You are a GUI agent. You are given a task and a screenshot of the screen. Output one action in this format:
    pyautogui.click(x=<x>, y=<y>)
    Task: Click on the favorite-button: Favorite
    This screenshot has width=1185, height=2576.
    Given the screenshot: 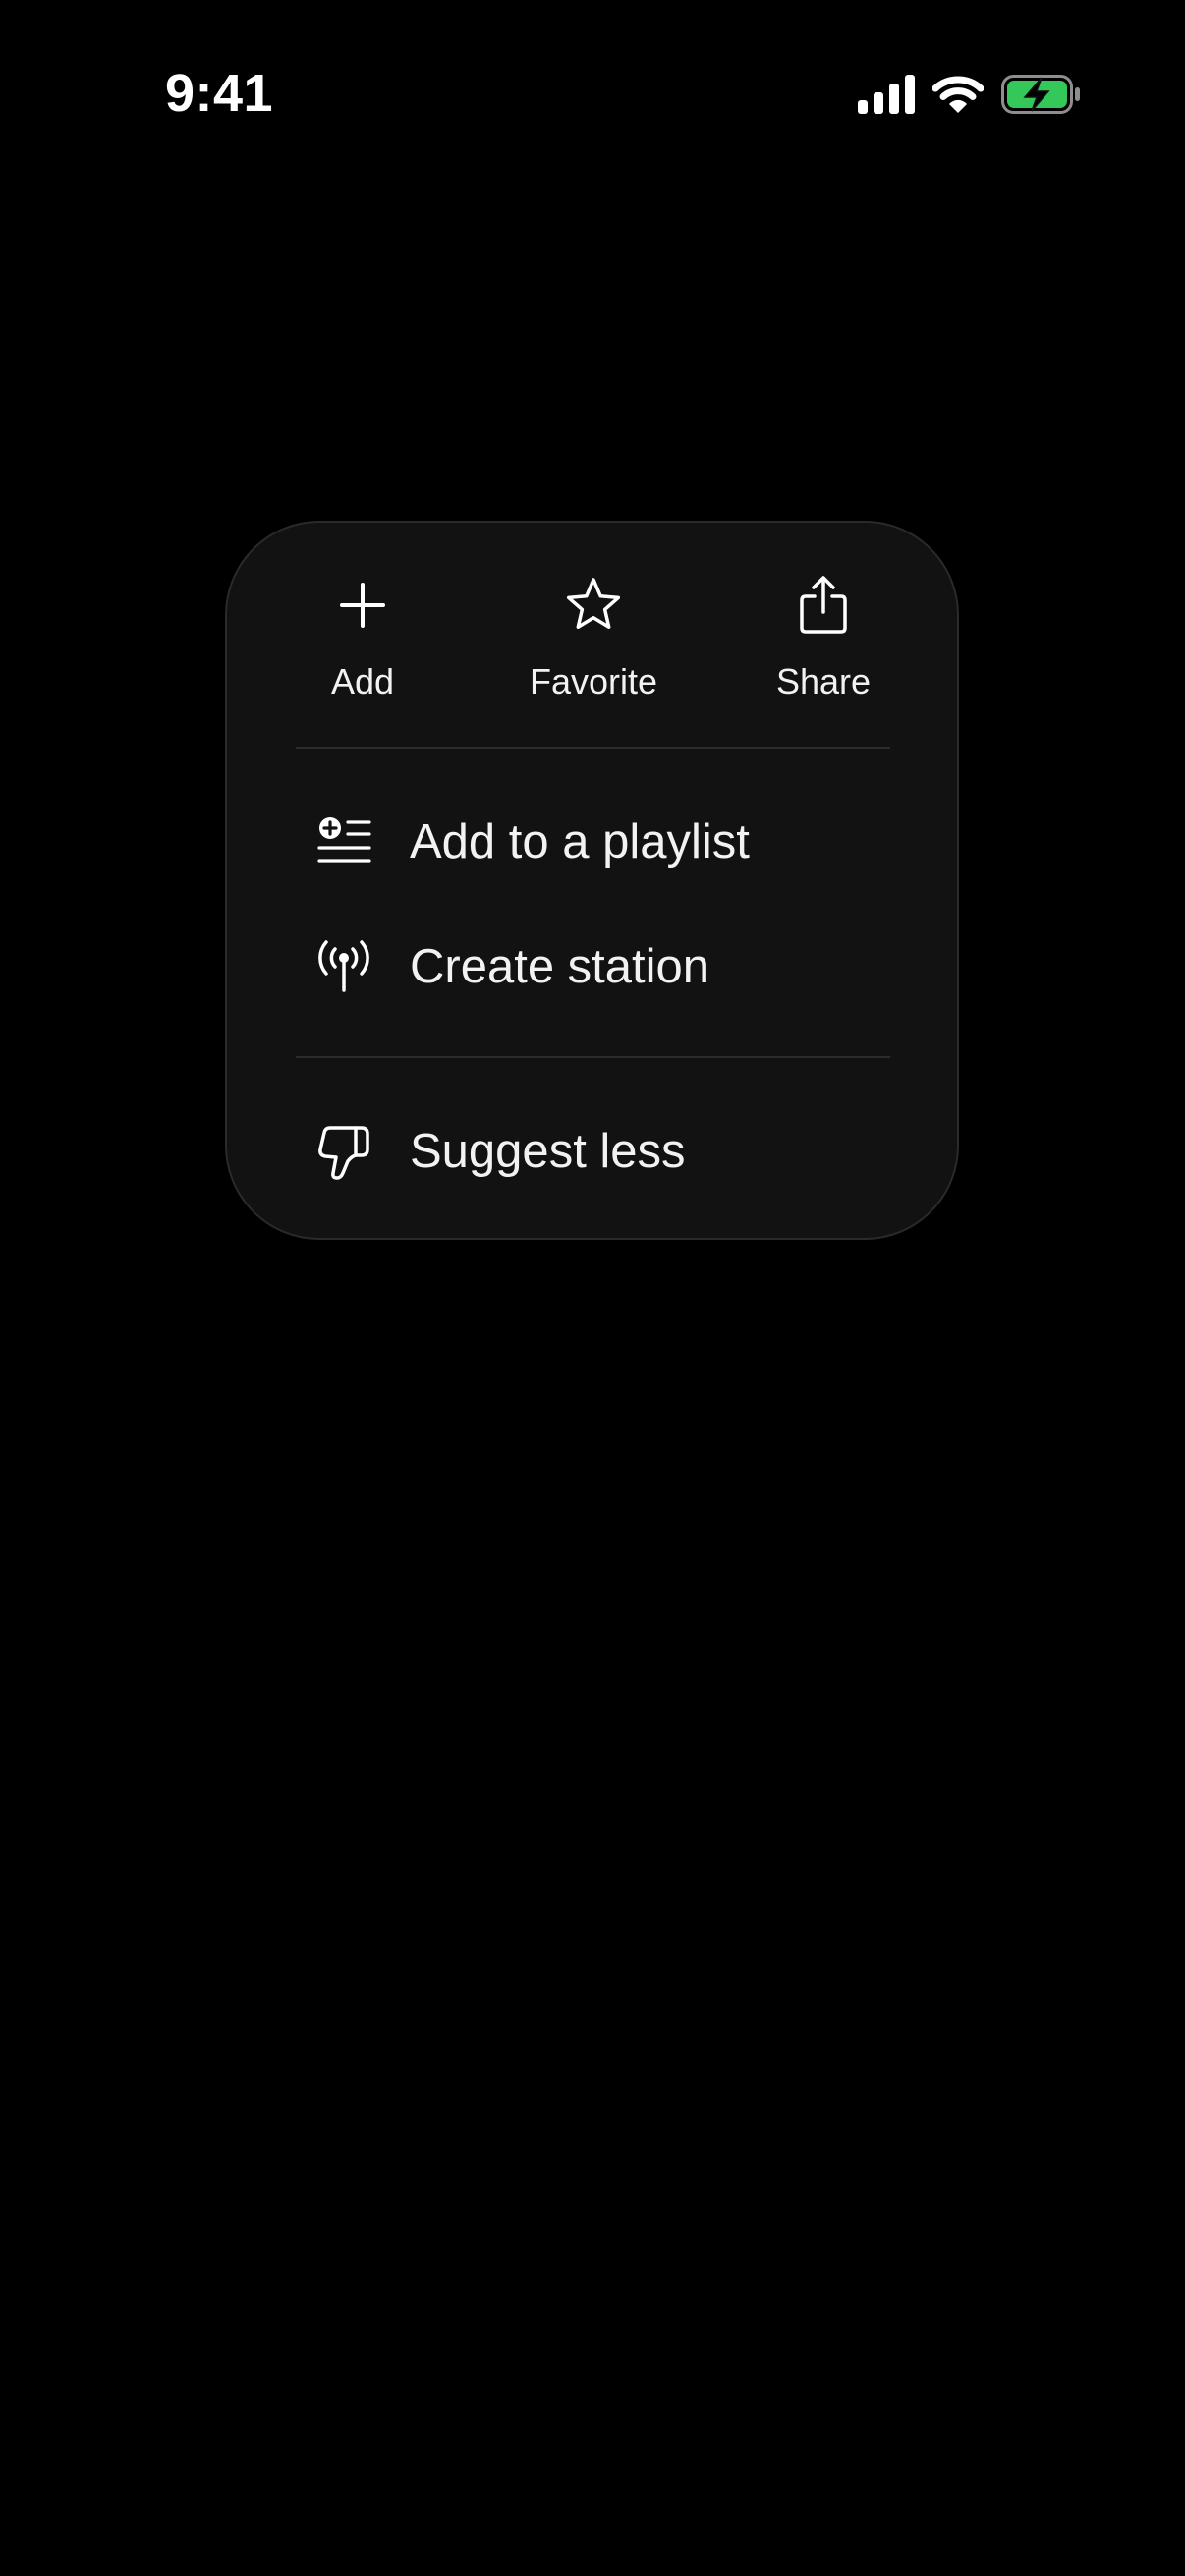 What is the action you would take?
    pyautogui.click(x=594, y=650)
    